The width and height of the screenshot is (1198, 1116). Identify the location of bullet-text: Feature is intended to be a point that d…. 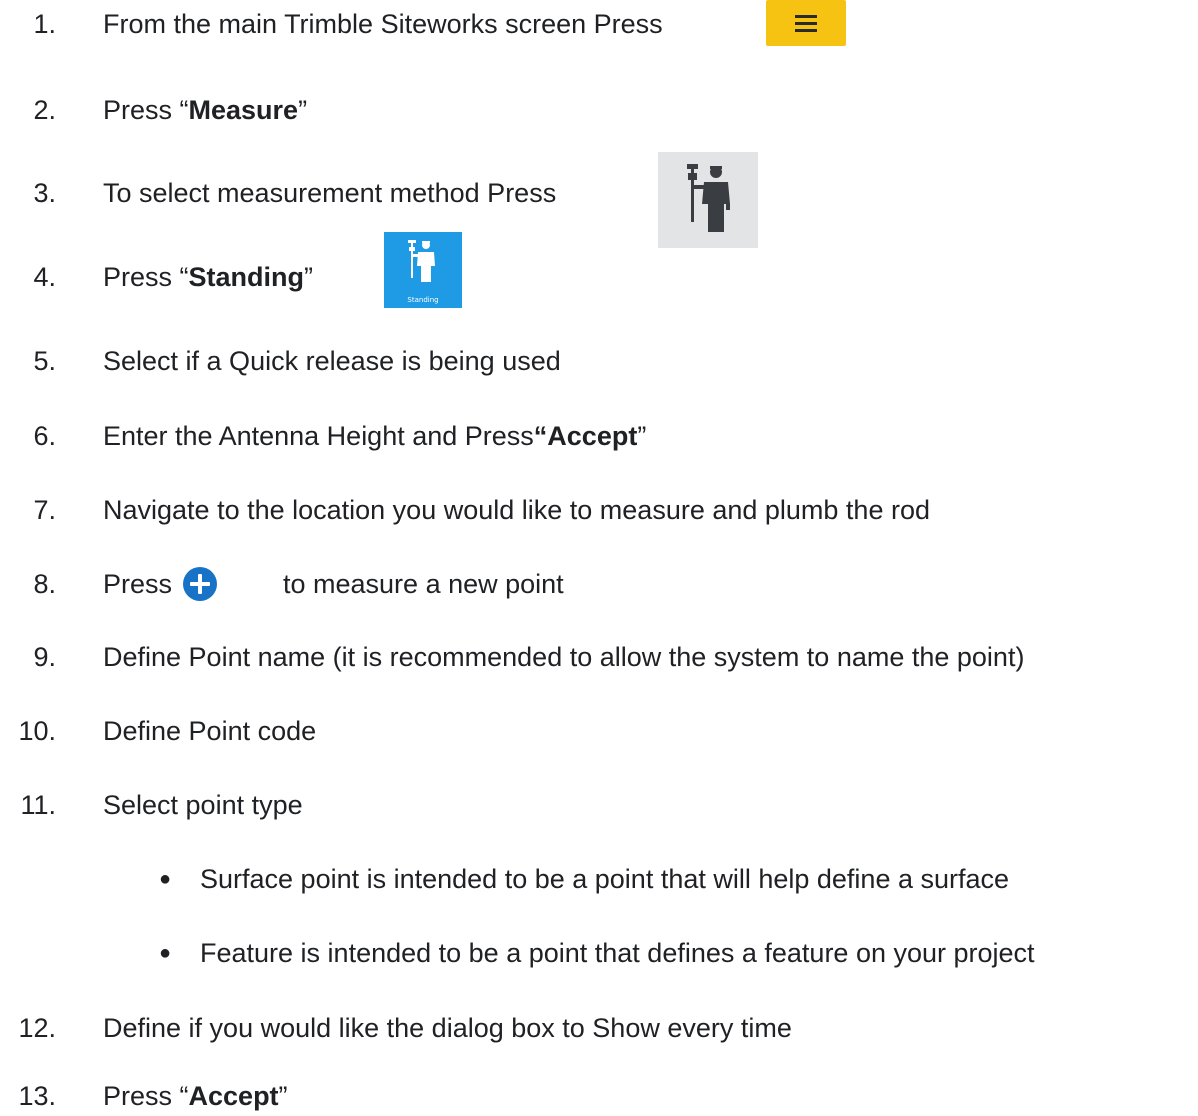
(617, 952).